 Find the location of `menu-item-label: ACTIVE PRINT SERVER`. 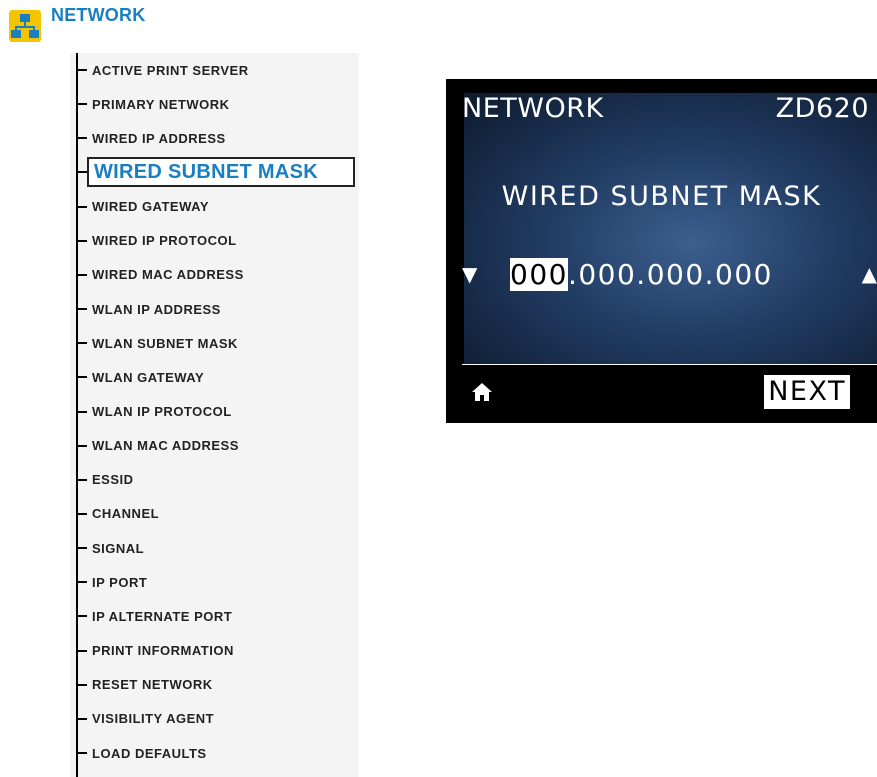

menu-item-label: ACTIVE PRINT SERVER is located at coordinates (170, 70).